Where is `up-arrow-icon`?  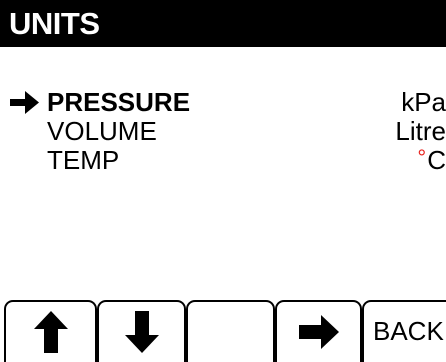
up-arrow-icon is located at coordinates (50, 332).